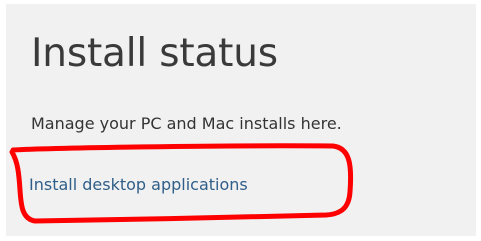 This screenshot has height=241, width=481. I want to click on install-status-description: Manage your PC and Mac installs here., so click(186, 123).